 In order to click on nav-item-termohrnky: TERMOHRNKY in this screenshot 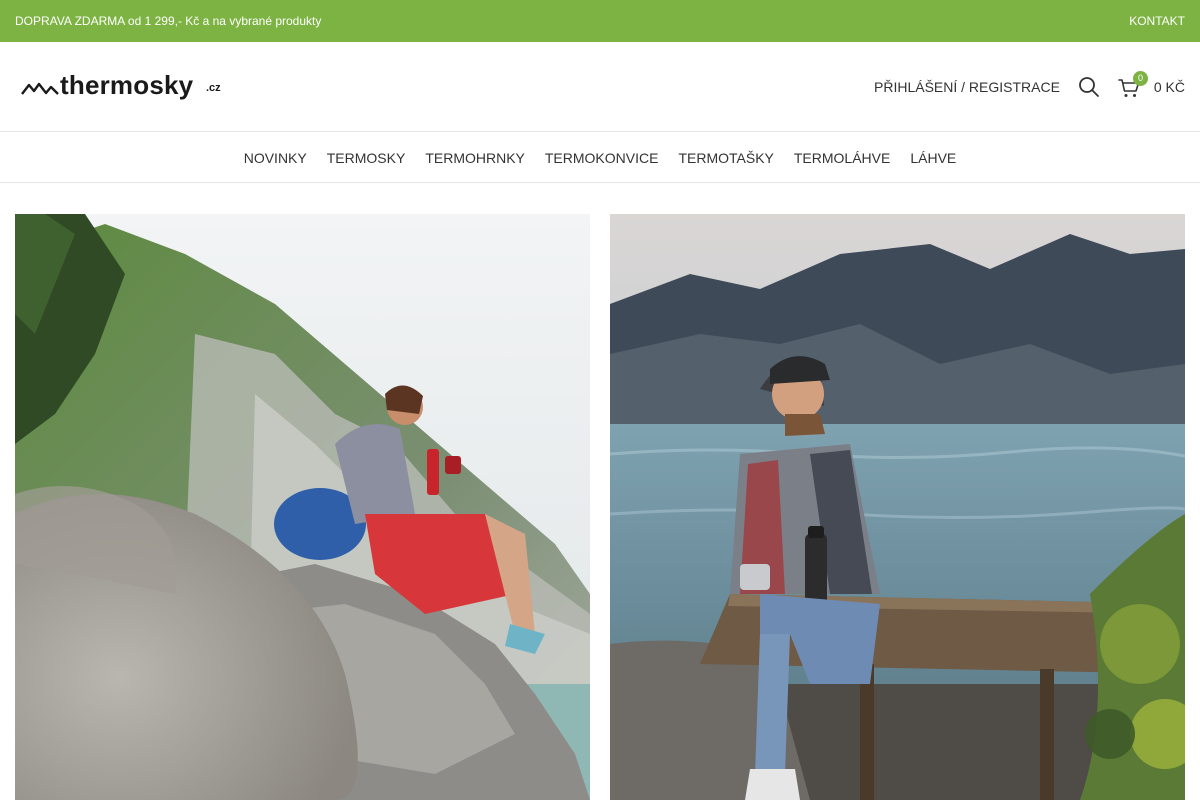, I will do `click(475, 158)`.